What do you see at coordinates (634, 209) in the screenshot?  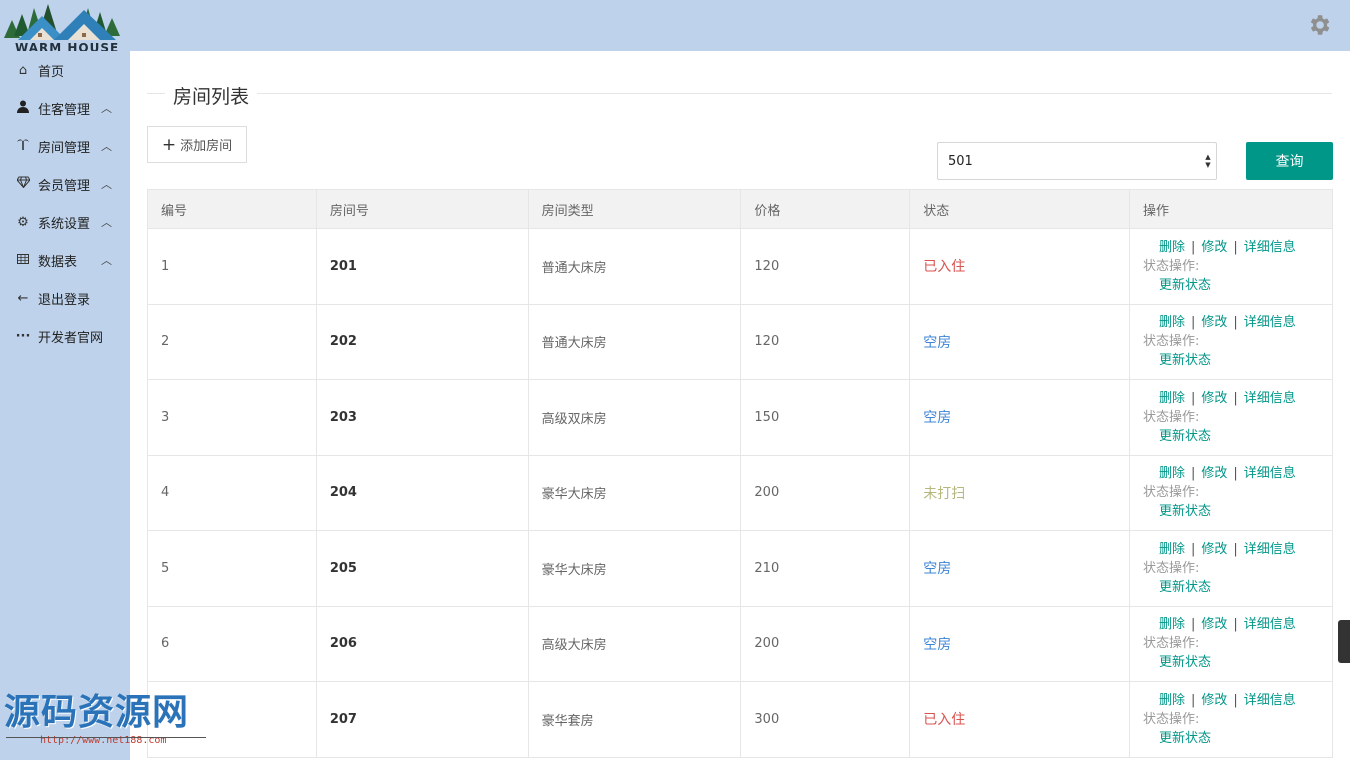 I see `column-header-room-type: 房间类型` at bounding box center [634, 209].